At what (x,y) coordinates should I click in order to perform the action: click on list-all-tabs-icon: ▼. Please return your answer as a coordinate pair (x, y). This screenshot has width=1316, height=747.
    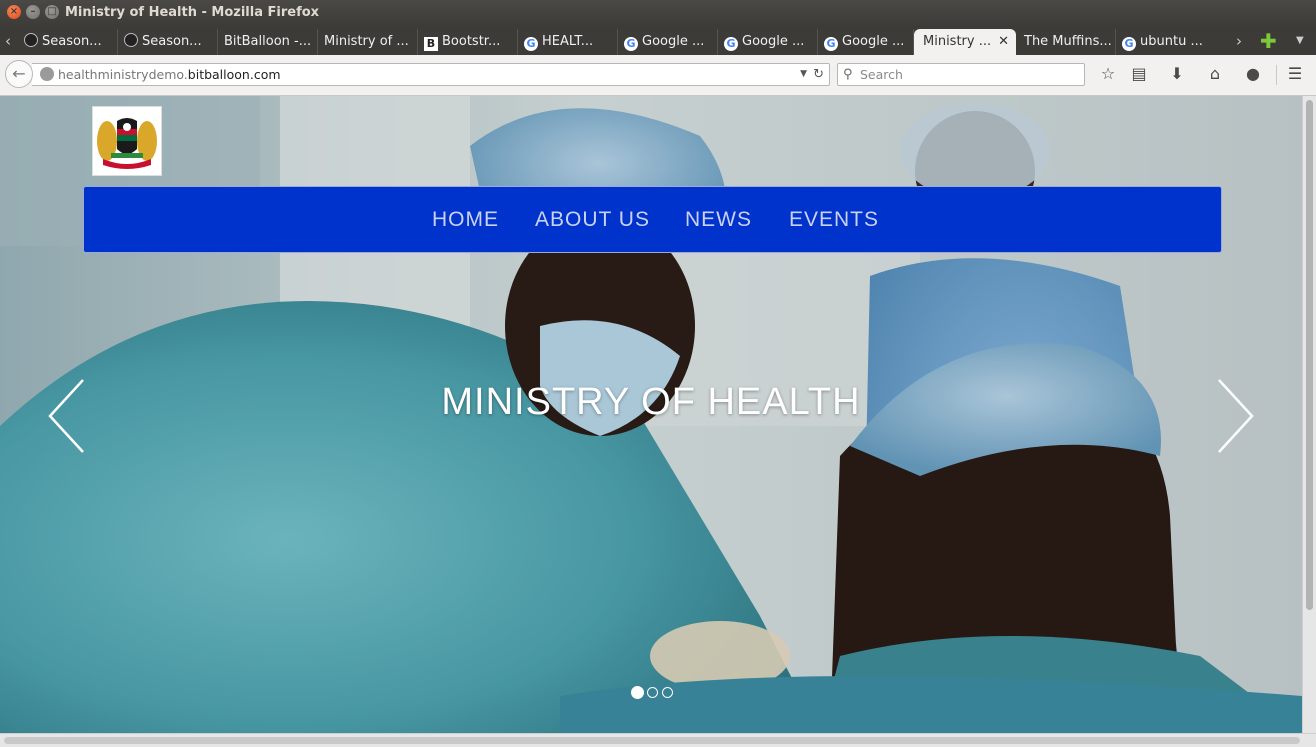
    Looking at the image, I should click on (1300, 41).